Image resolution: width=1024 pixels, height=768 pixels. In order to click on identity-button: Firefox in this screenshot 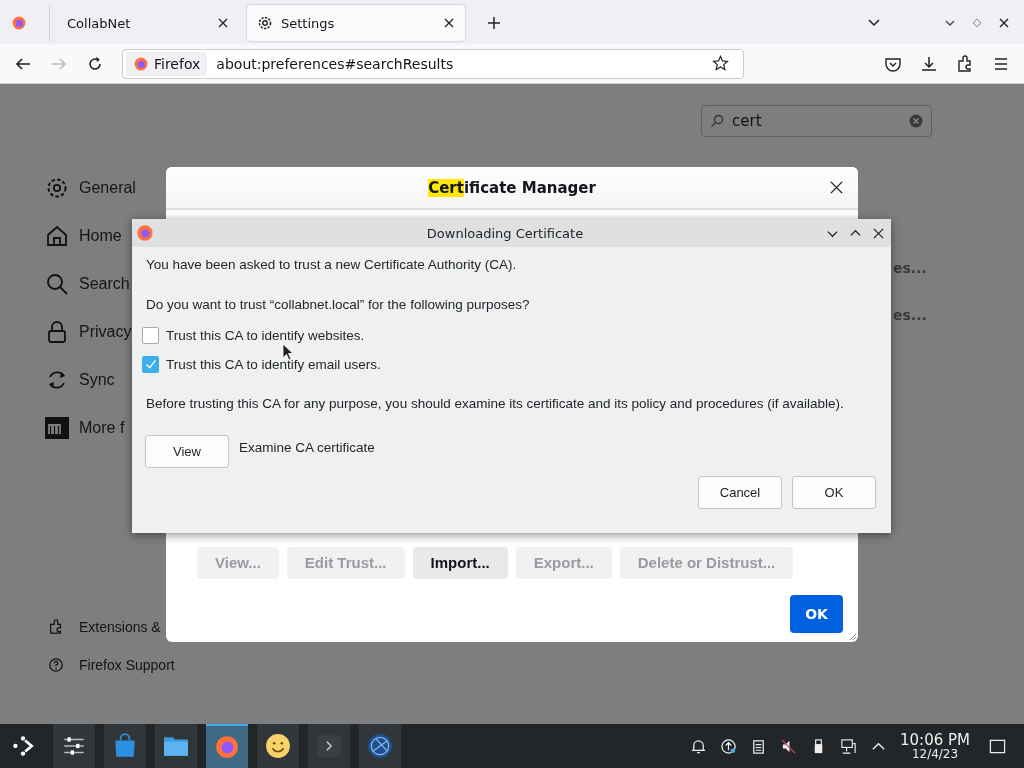, I will do `click(167, 63)`.